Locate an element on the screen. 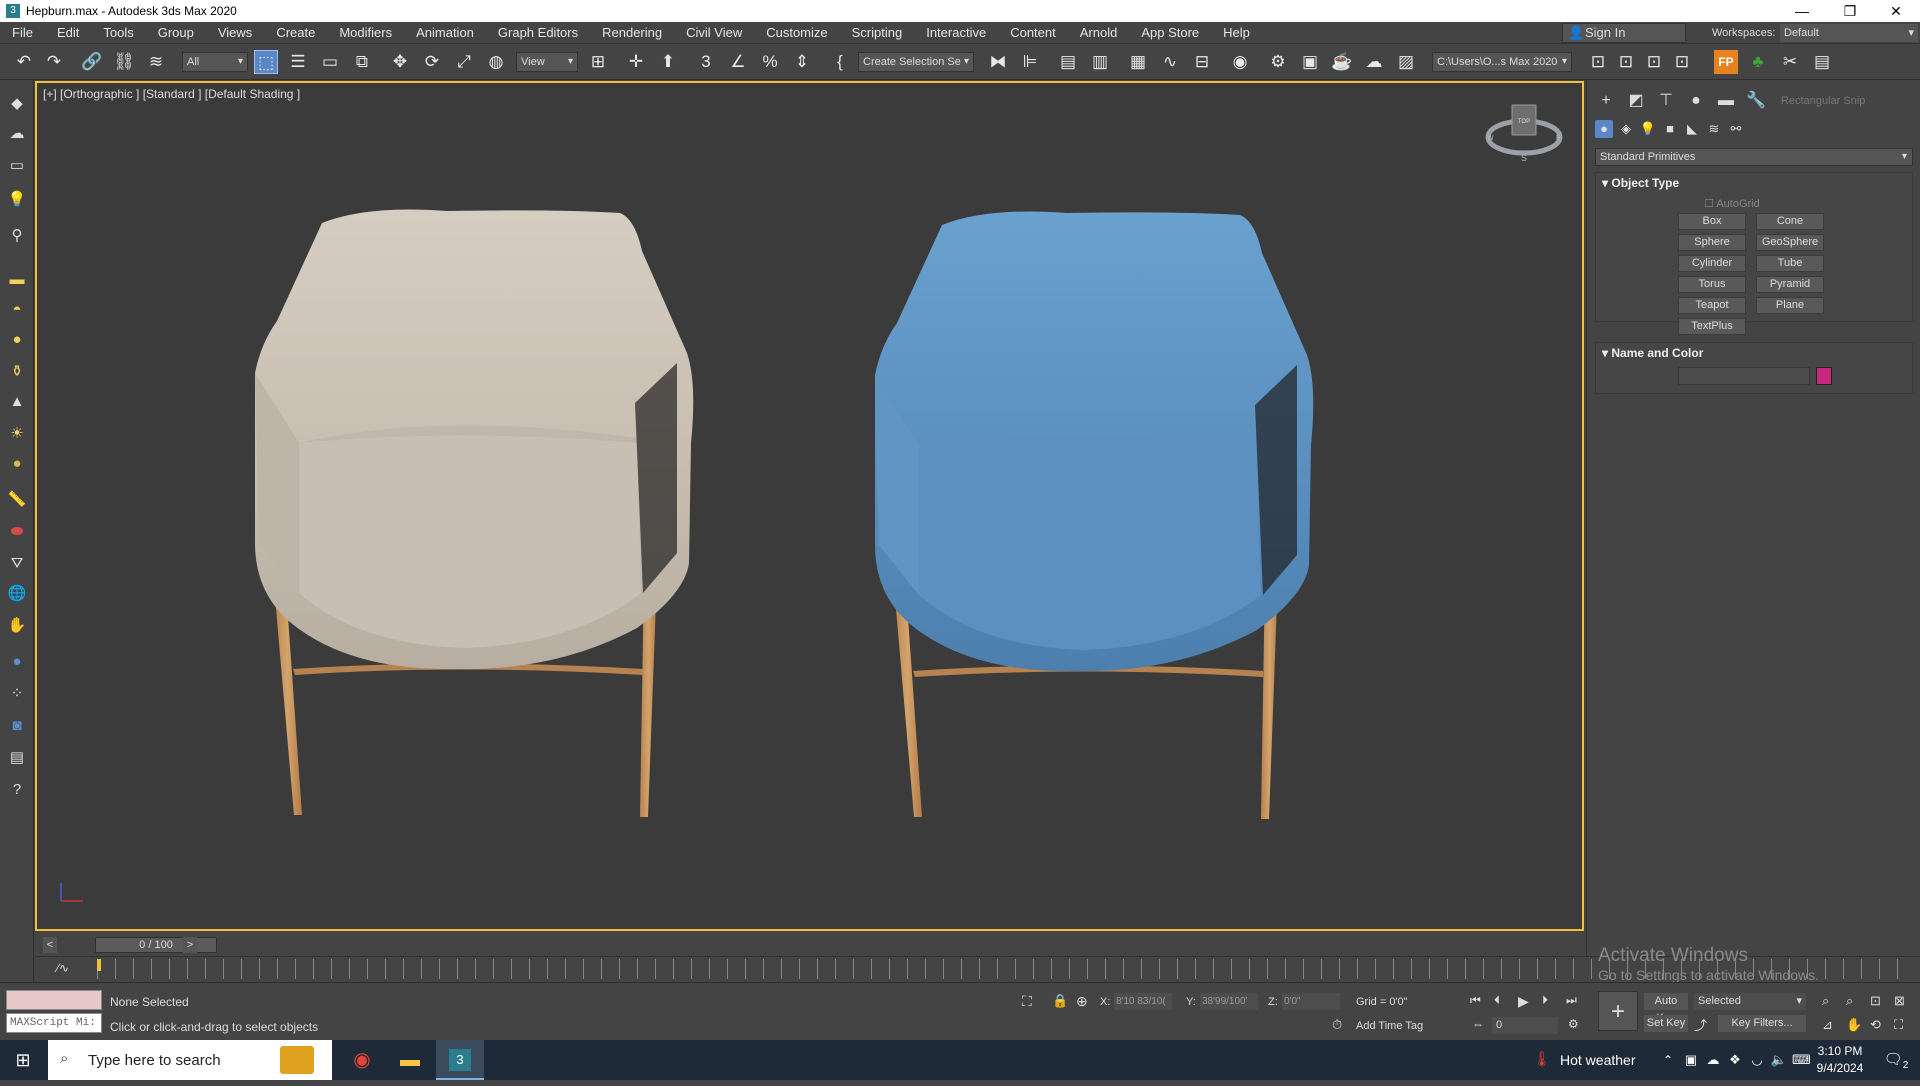 This screenshot has width=1920, height=1086. media-browser-icon: ▨ is located at coordinates (1406, 62).